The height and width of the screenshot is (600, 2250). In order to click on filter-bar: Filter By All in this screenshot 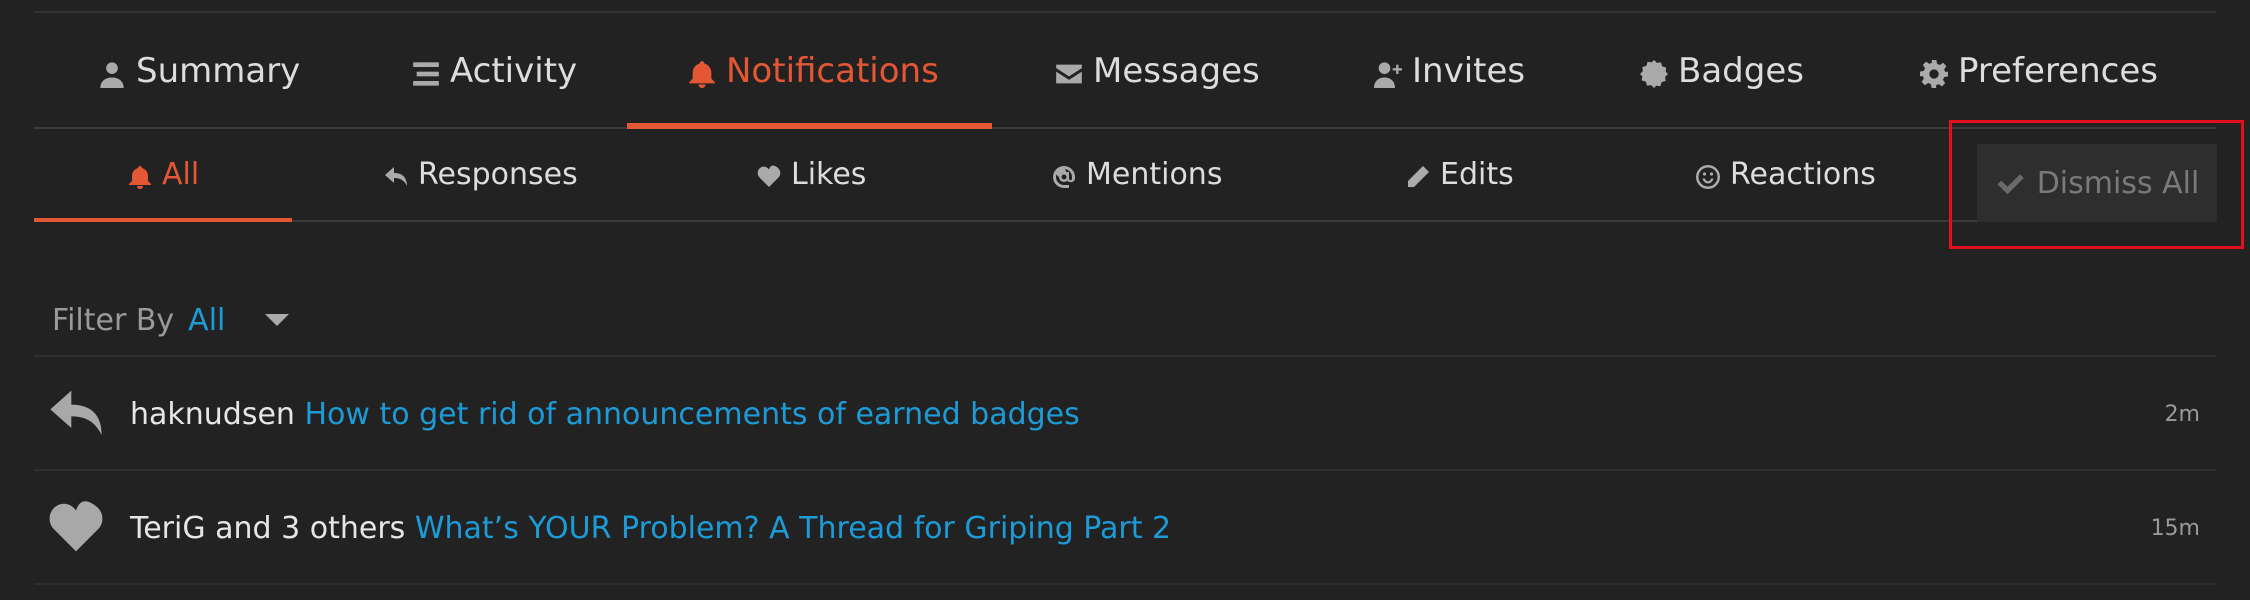, I will do `click(171, 320)`.